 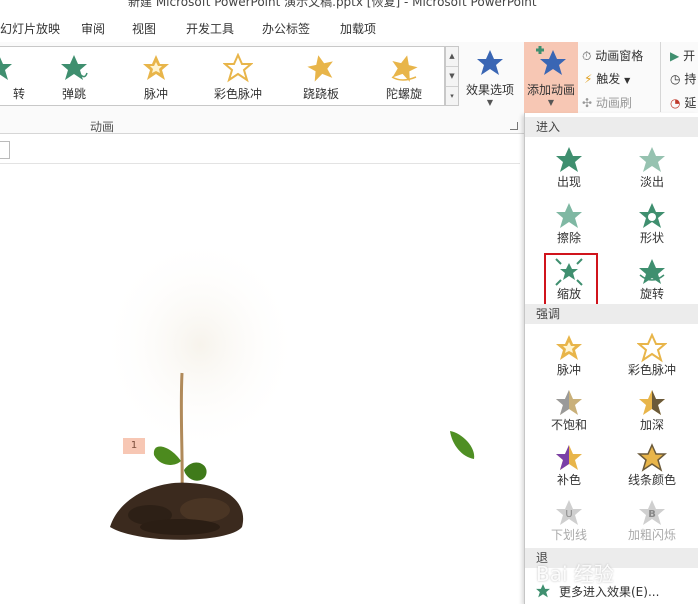 What do you see at coordinates (144, 28) in the screenshot?
I see `tab-view: 视图` at bounding box center [144, 28].